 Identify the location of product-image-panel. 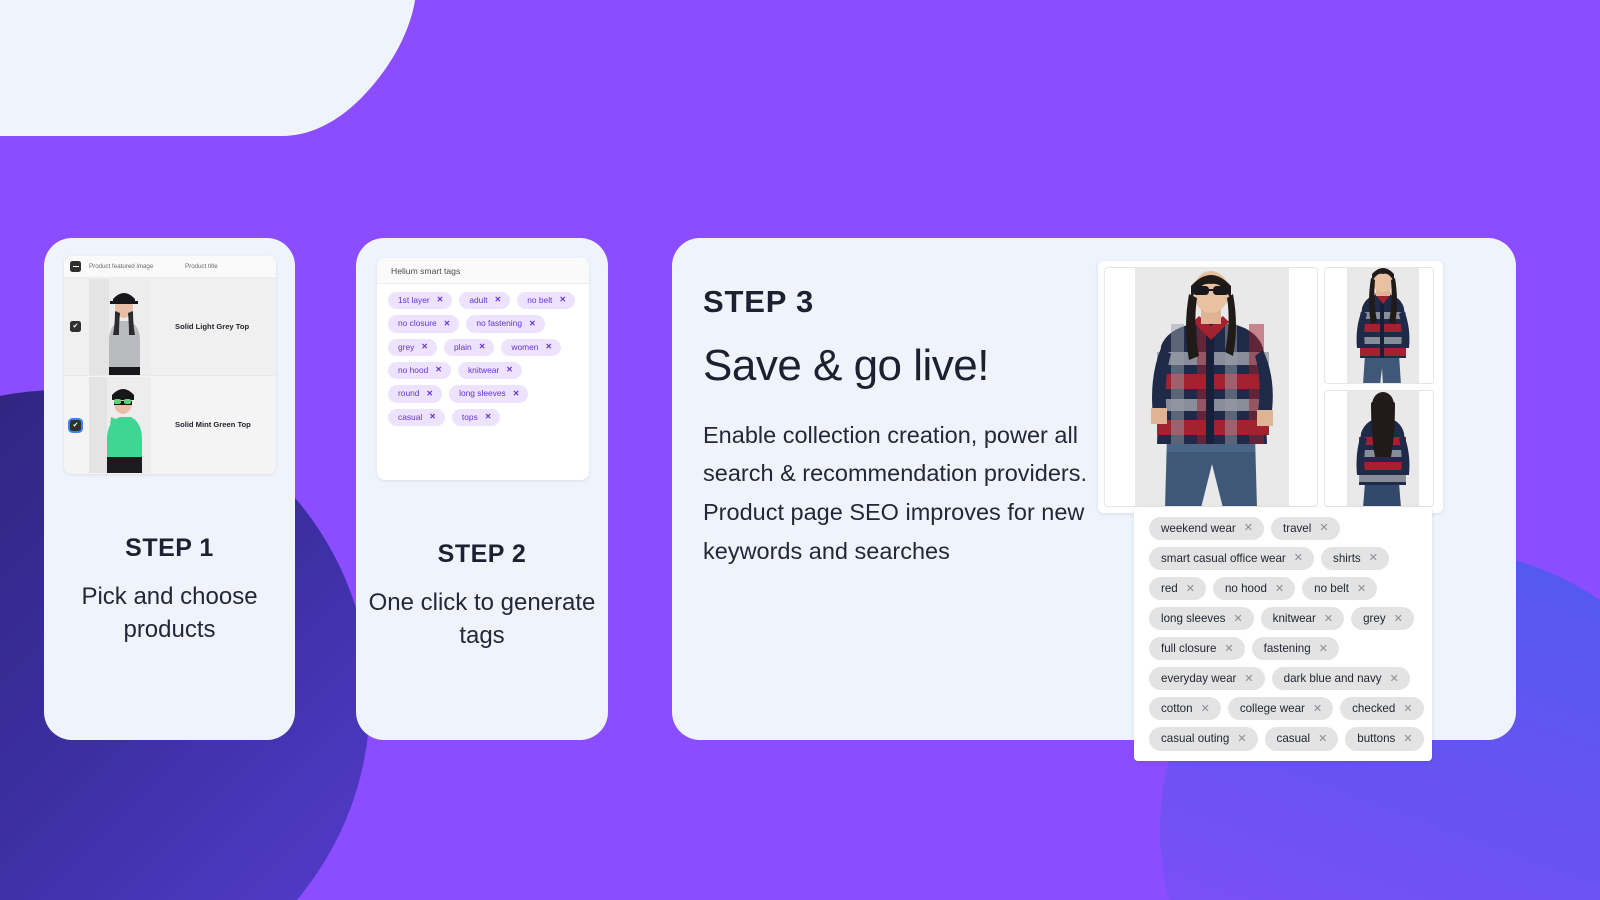
(1270, 387).